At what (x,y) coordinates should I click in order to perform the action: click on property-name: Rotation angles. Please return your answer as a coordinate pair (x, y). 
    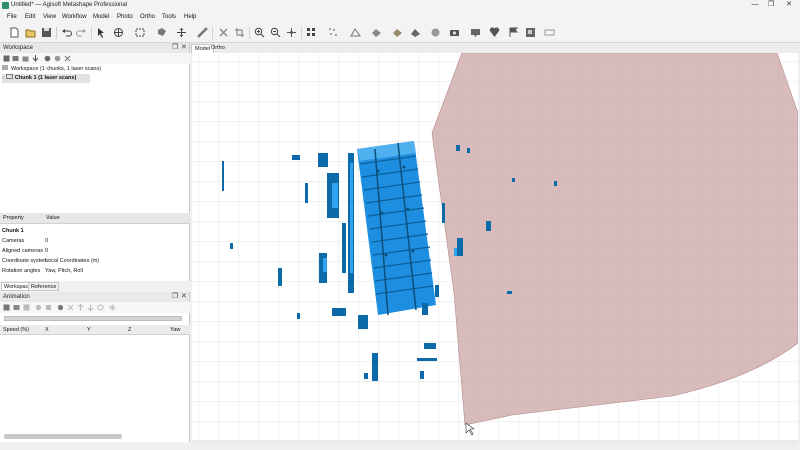
    Looking at the image, I should click on (21, 271).